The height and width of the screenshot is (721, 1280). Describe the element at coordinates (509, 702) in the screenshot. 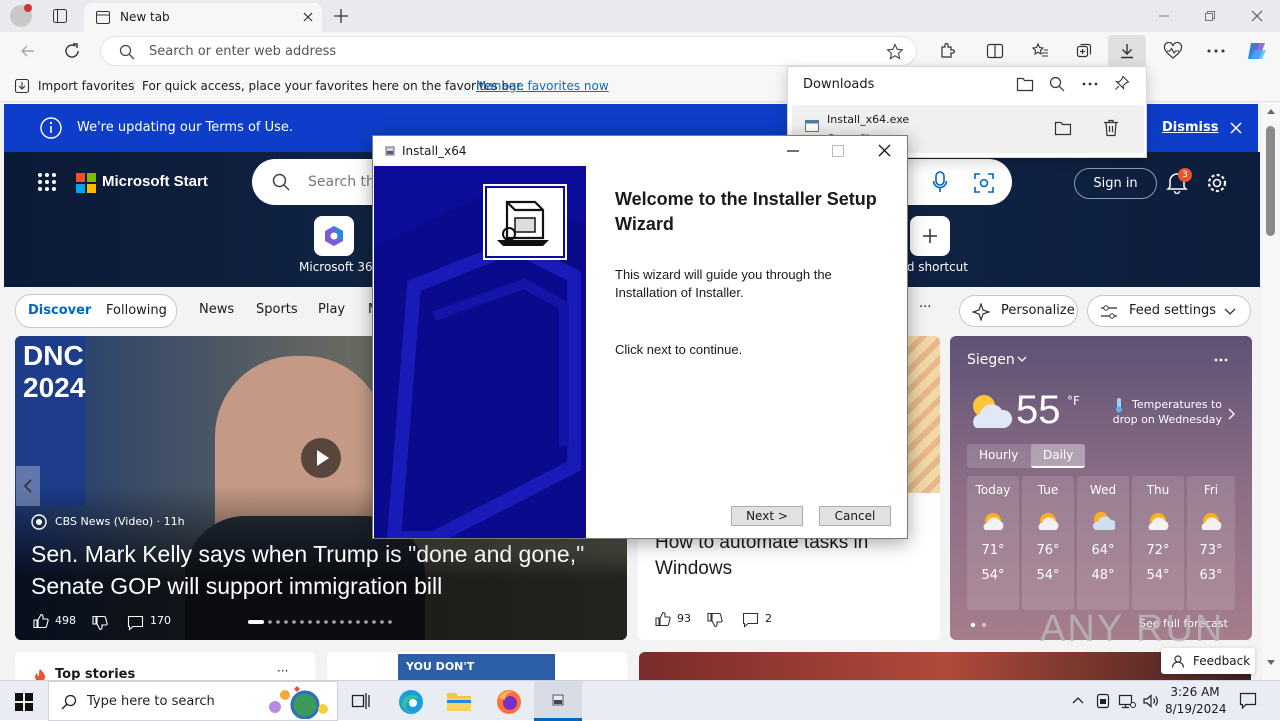

I see `firefox-icon` at that location.